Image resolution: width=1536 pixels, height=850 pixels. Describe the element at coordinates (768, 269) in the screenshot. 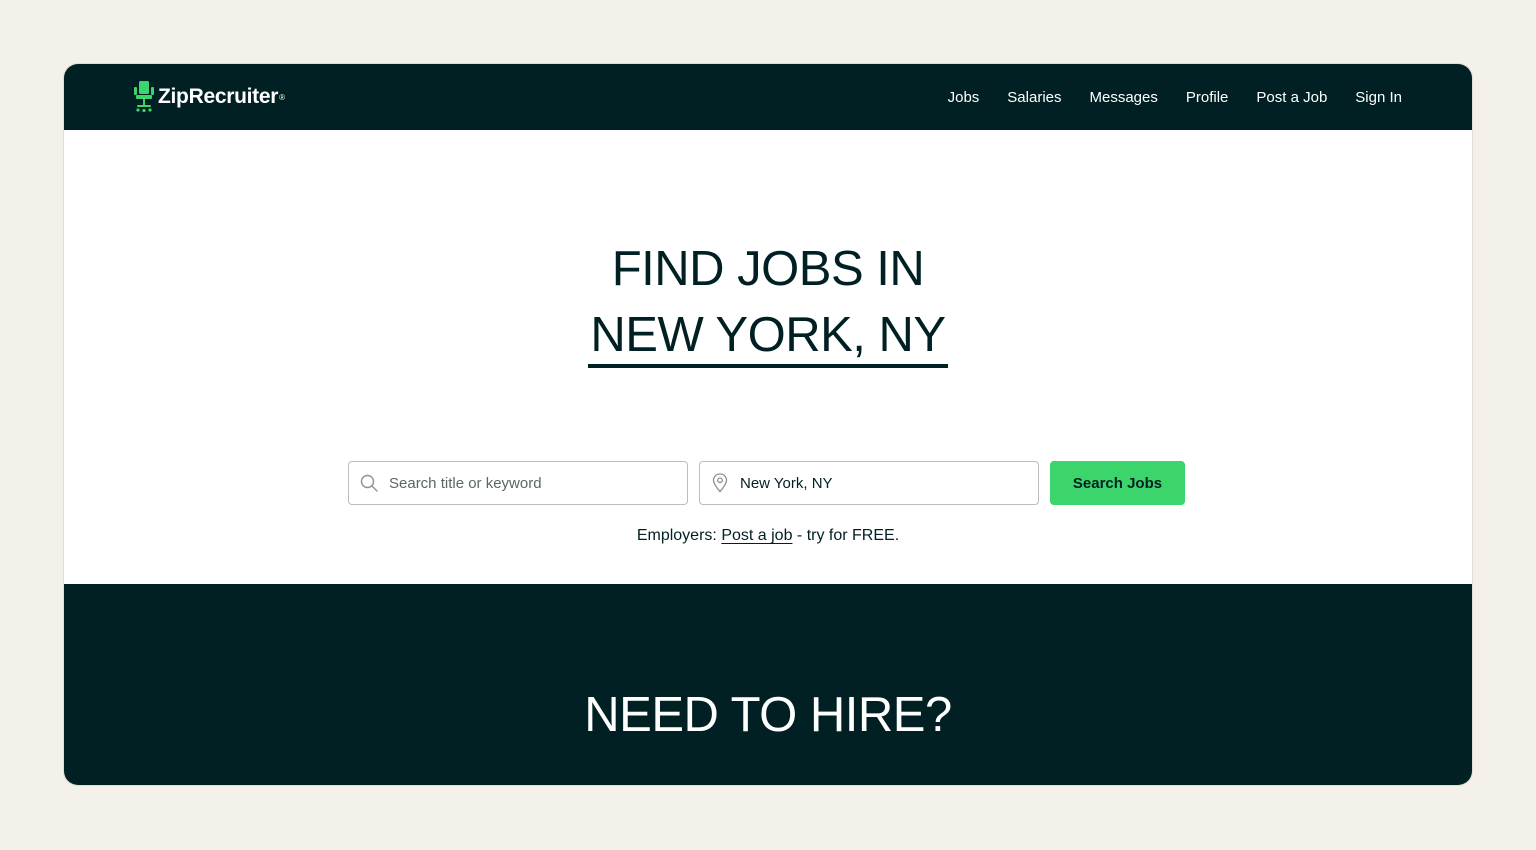

I see `hero-title-line1: FIND JOBS IN` at that location.